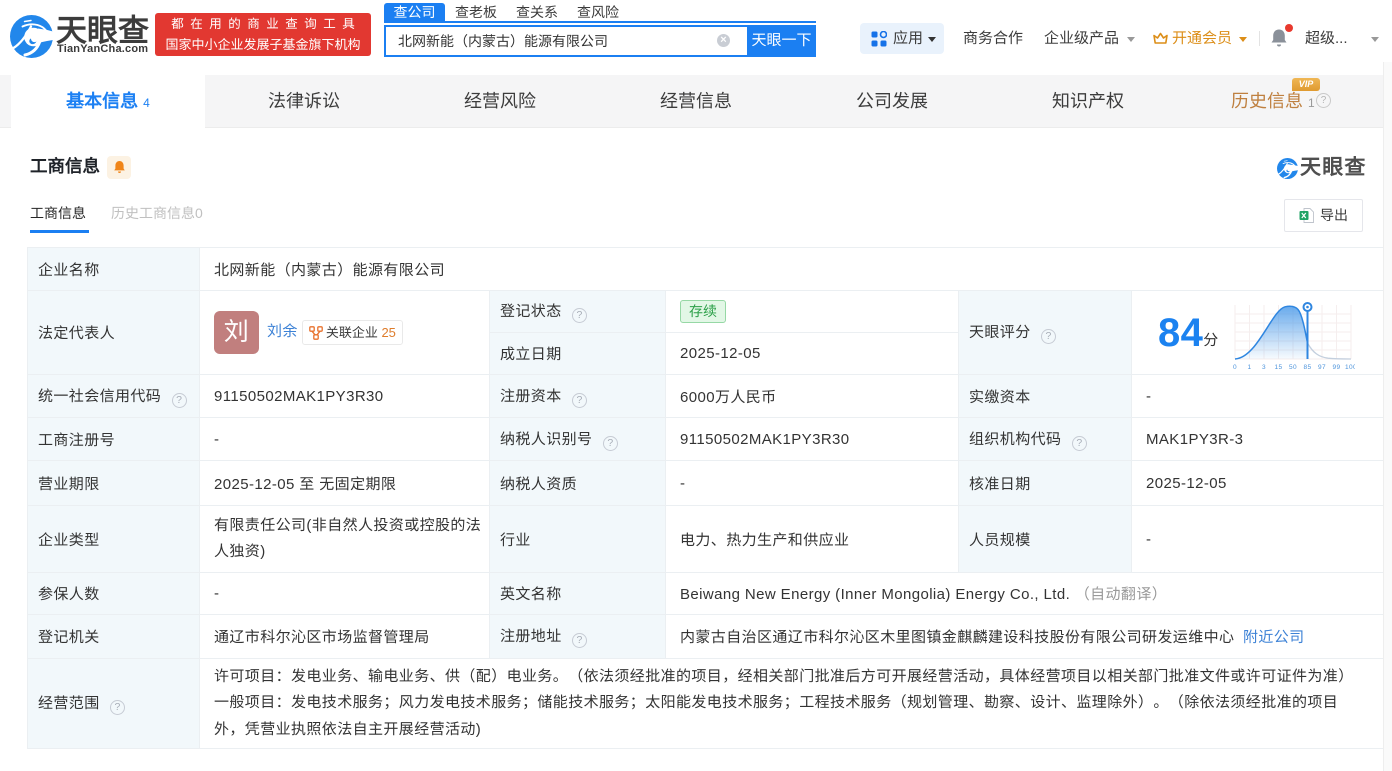 This screenshot has width=1392, height=771. I want to click on svg-text: 50, so click(1293, 367).